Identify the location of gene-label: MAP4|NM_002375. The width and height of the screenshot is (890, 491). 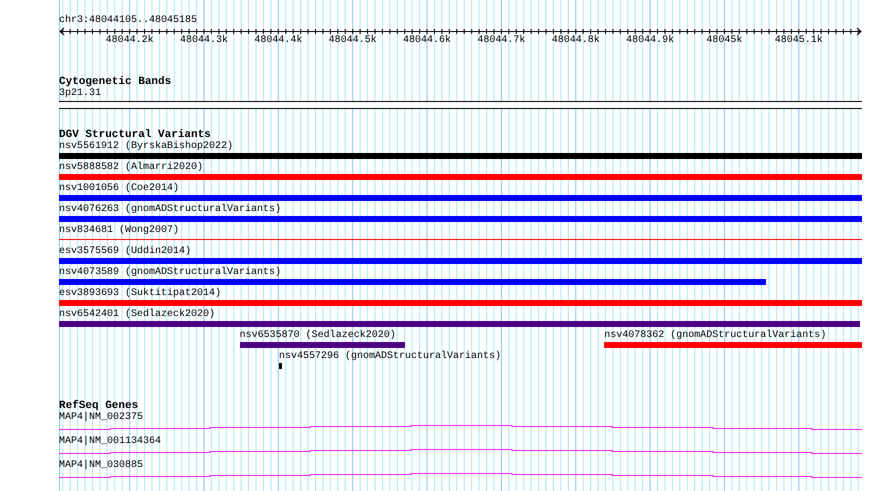
(101, 418).